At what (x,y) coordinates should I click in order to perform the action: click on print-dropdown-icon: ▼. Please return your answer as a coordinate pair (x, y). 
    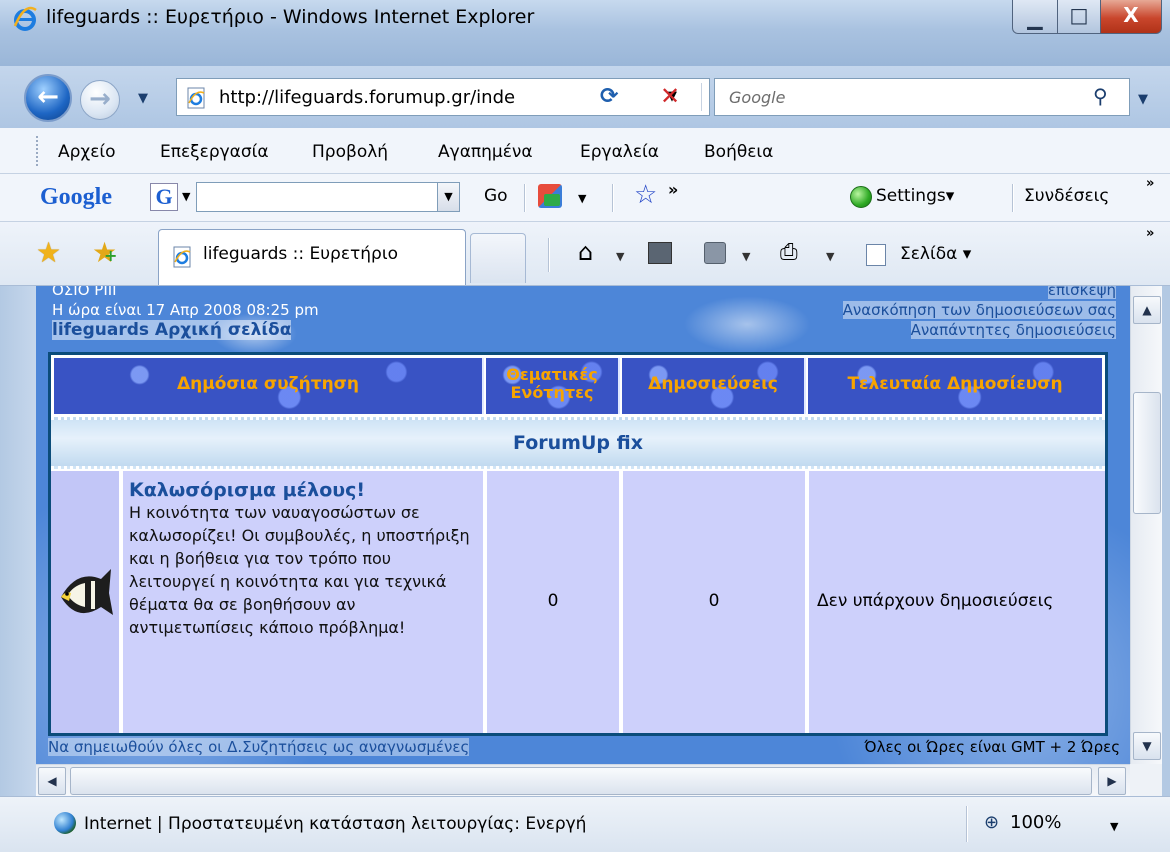
    Looking at the image, I should click on (830, 256).